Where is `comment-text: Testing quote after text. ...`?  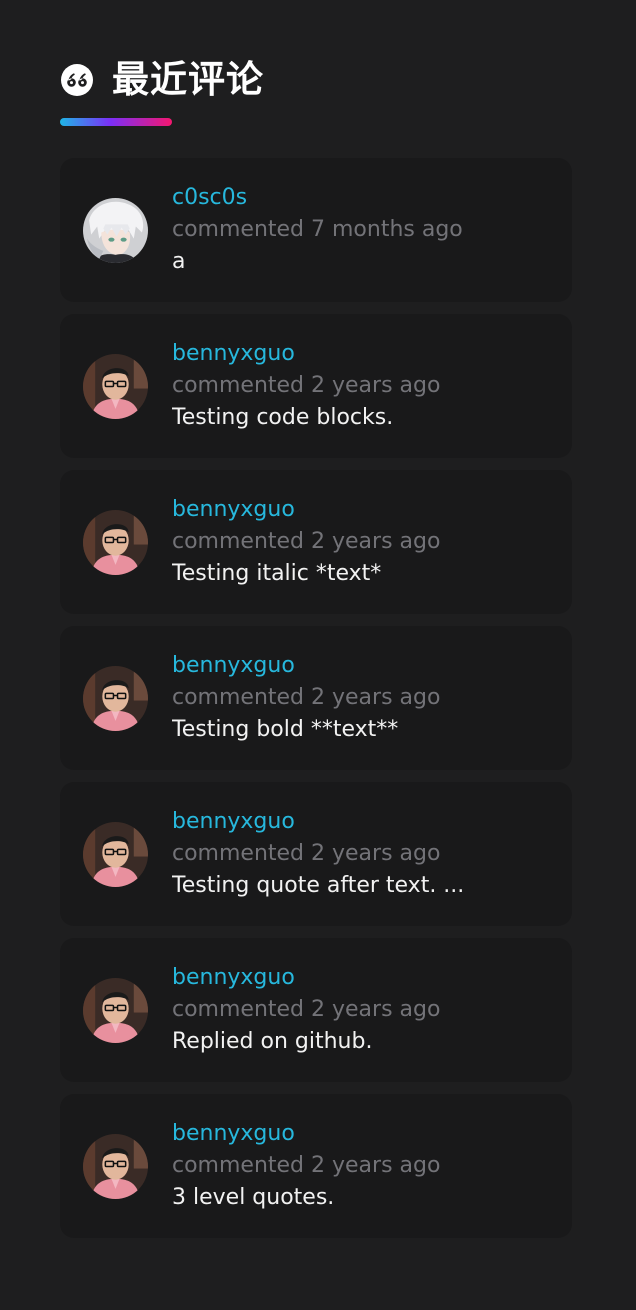
comment-text: Testing quote after text. ... is located at coordinates (318, 885).